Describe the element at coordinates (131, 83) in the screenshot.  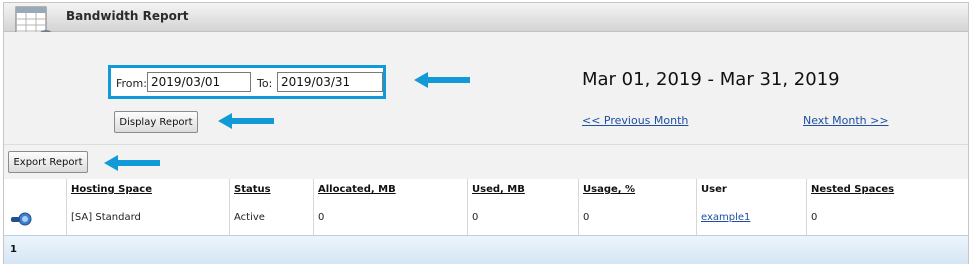
I see `from-label: From:` at that location.